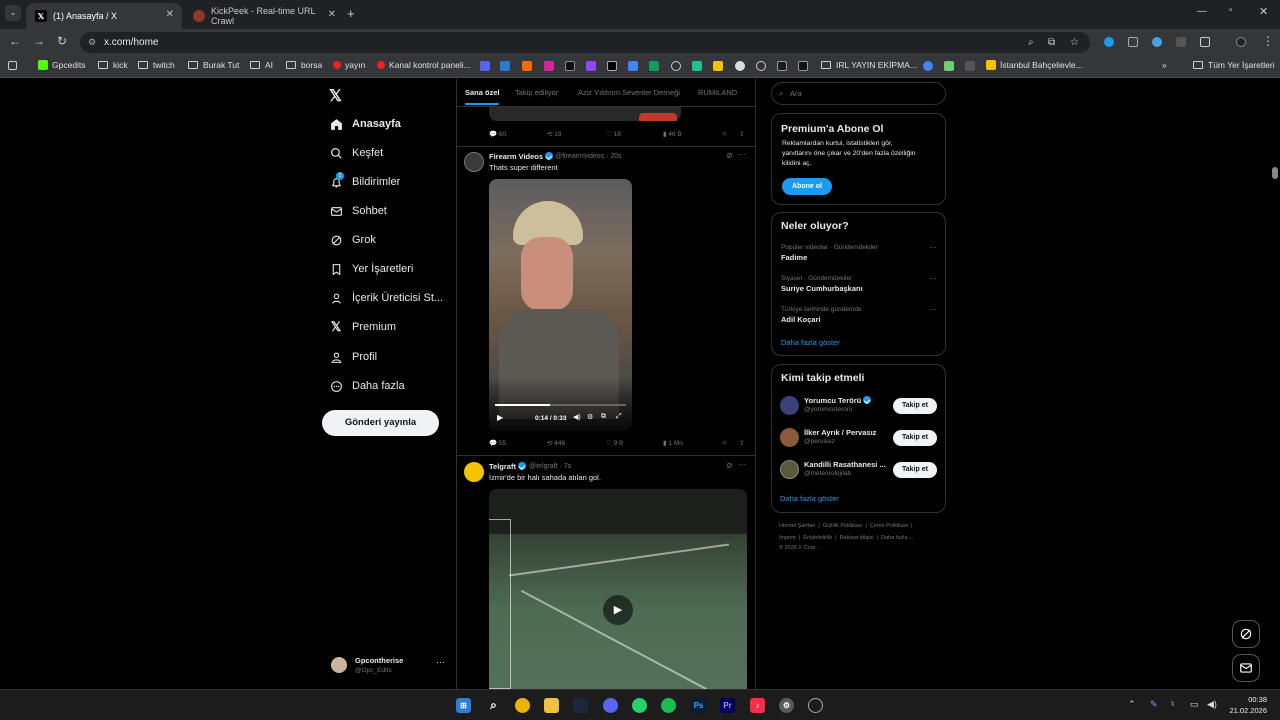 The width and height of the screenshot is (1280, 720). I want to click on x-logo-icon, so click(612, 66).